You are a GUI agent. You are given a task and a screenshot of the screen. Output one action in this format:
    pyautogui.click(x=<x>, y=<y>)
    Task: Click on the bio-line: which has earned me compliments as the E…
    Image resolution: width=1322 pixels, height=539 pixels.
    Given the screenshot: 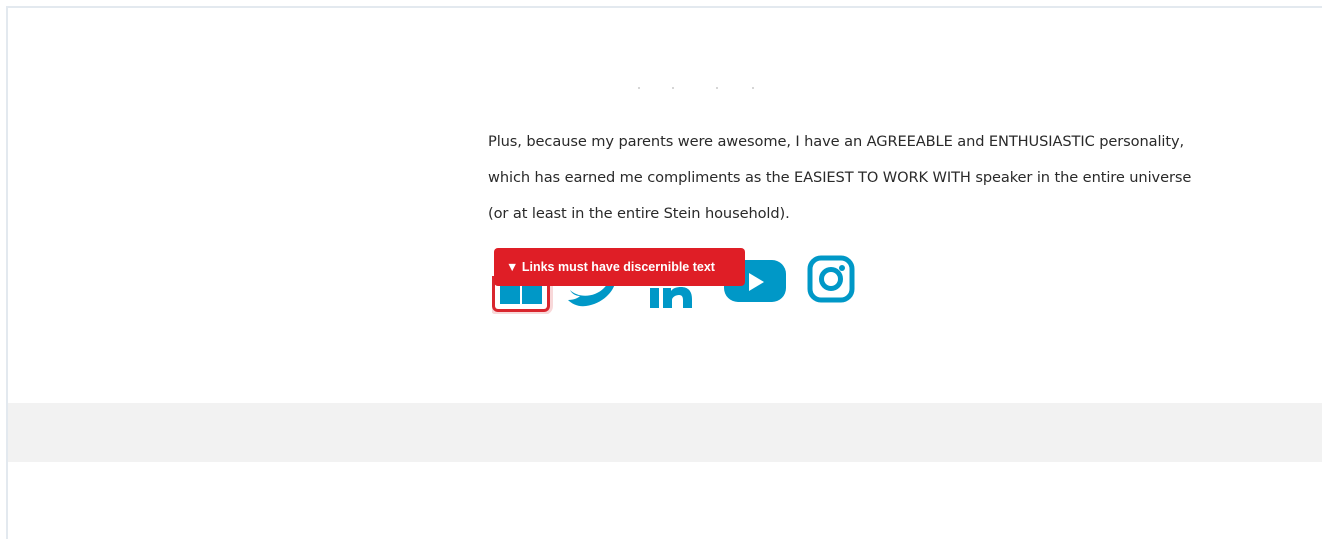 What is the action you would take?
    pyautogui.click(x=840, y=177)
    